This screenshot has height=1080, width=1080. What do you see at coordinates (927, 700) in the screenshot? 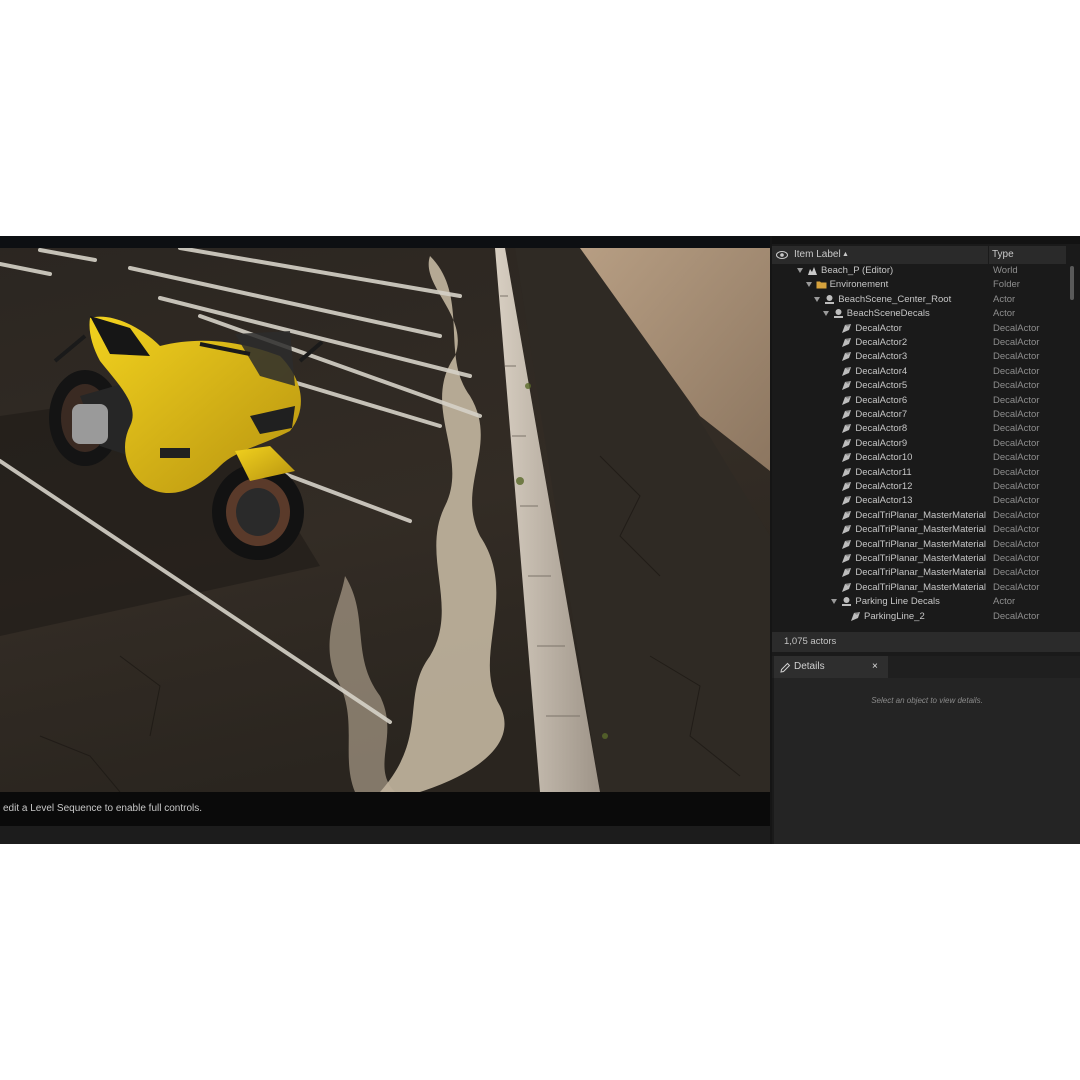
I see `details-empty-hint: Select an object to view details.` at bounding box center [927, 700].